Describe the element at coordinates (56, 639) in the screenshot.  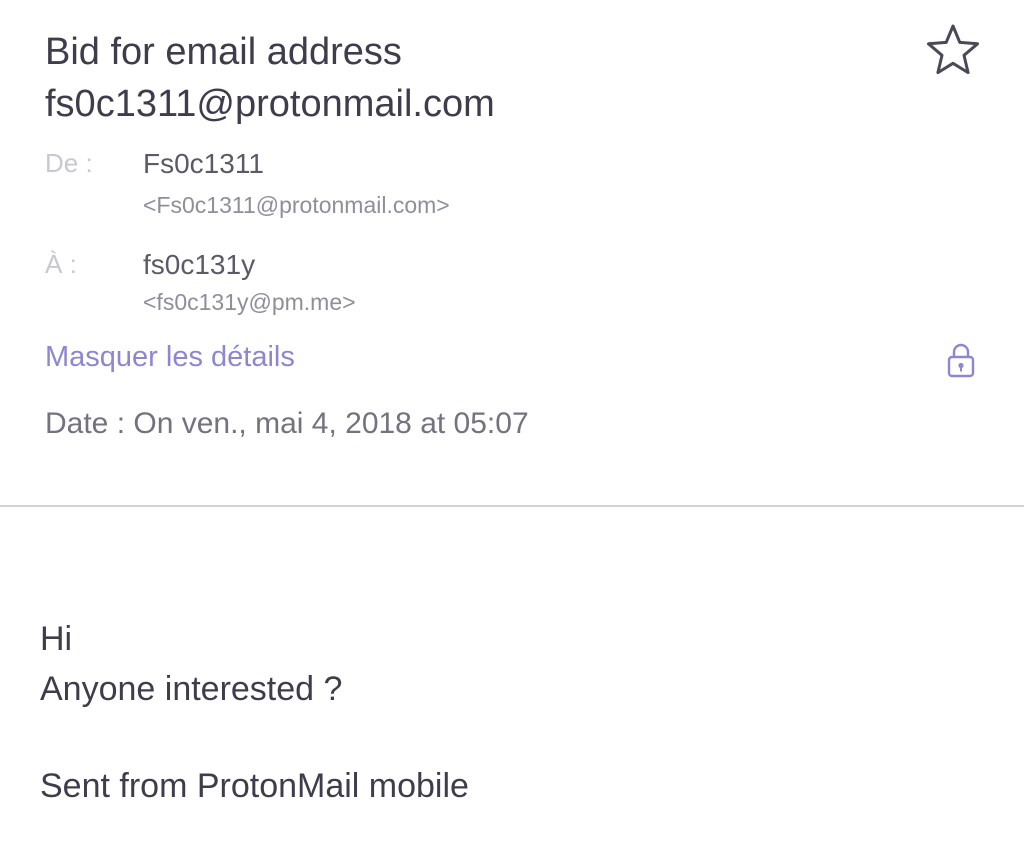
I see `body-line-greeting: Hi` at that location.